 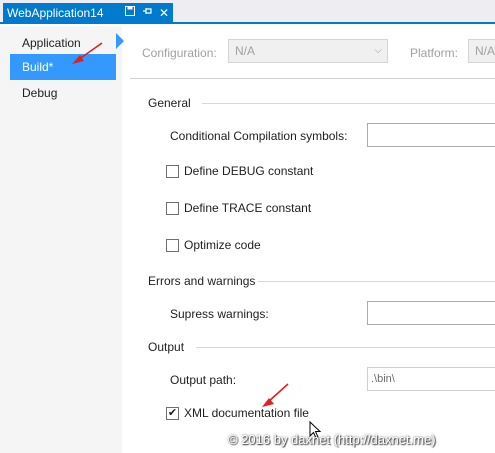 I want to click on annotation-arrow-xml, so click(x=275, y=395).